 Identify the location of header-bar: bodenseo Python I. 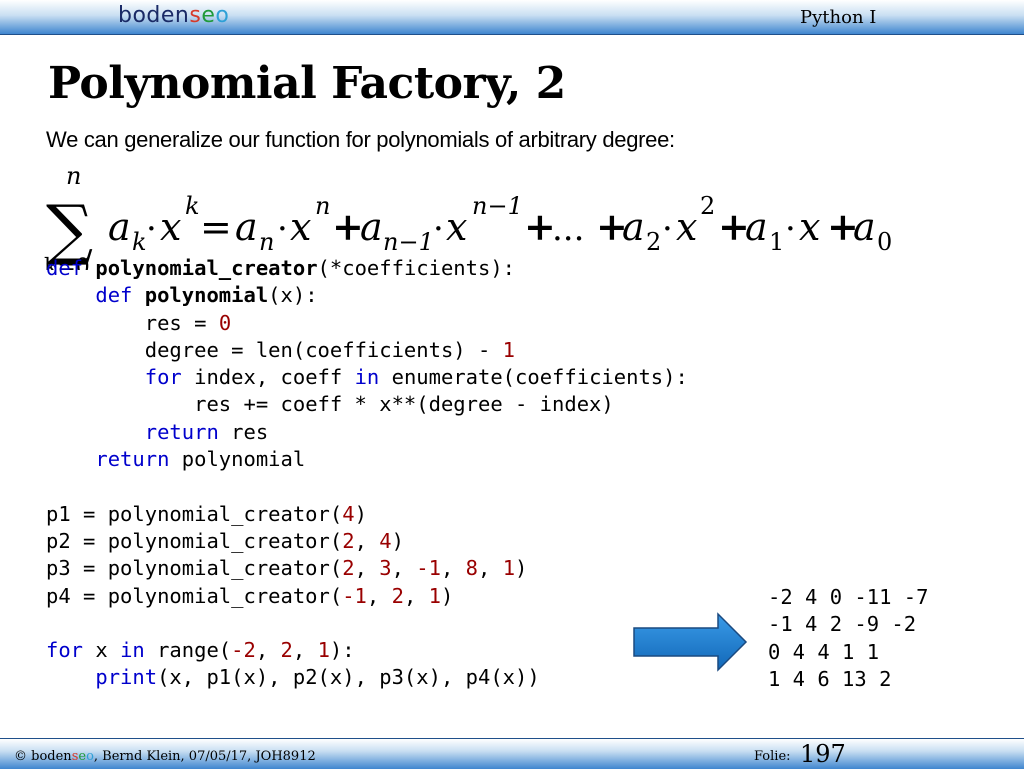
(512, 17).